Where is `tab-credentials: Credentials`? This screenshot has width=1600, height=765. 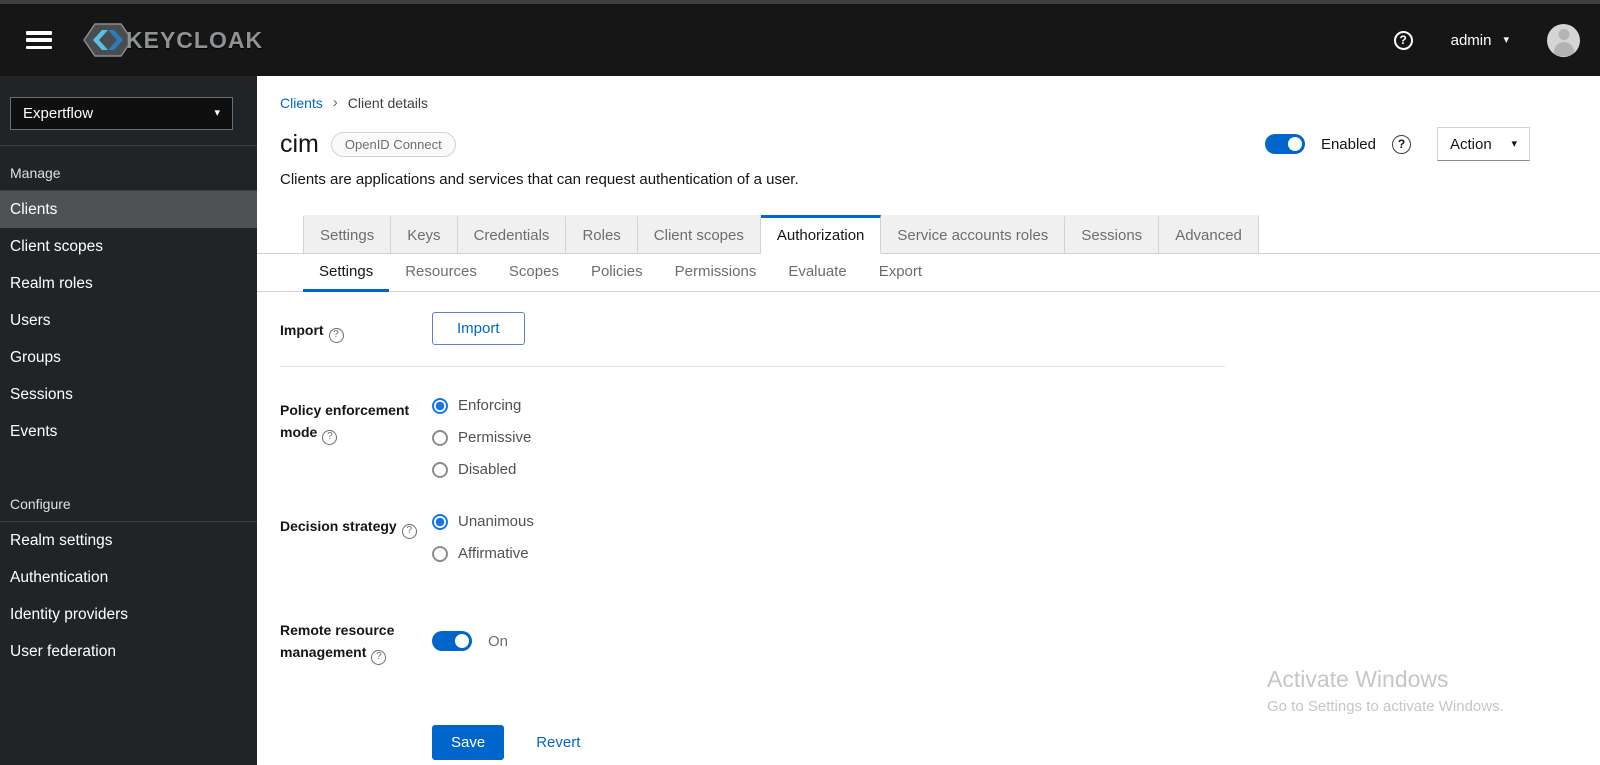 tab-credentials: Credentials is located at coordinates (512, 234).